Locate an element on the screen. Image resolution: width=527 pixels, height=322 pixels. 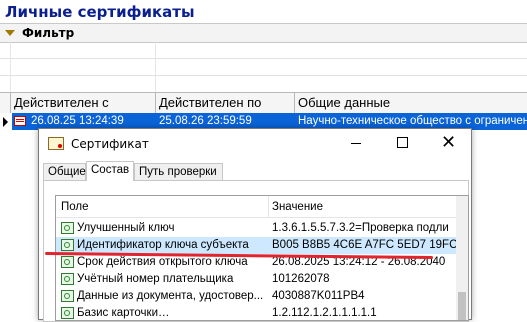
cell-valid-to: 25.08.26 23:59:59 is located at coordinates (205, 121).